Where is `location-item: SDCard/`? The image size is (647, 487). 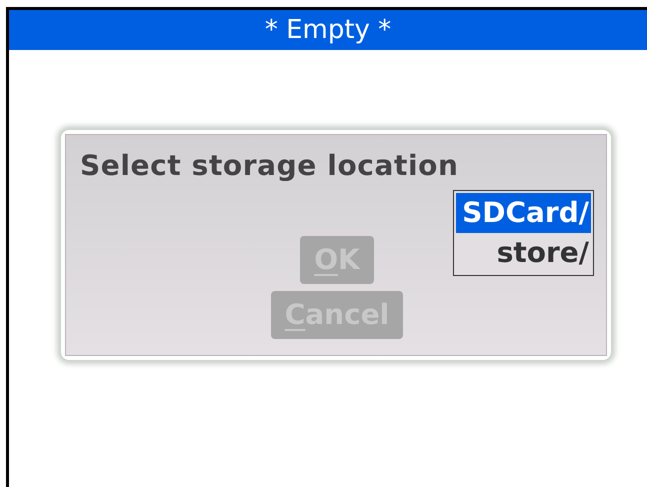 location-item: SDCard/ is located at coordinates (523, 213).